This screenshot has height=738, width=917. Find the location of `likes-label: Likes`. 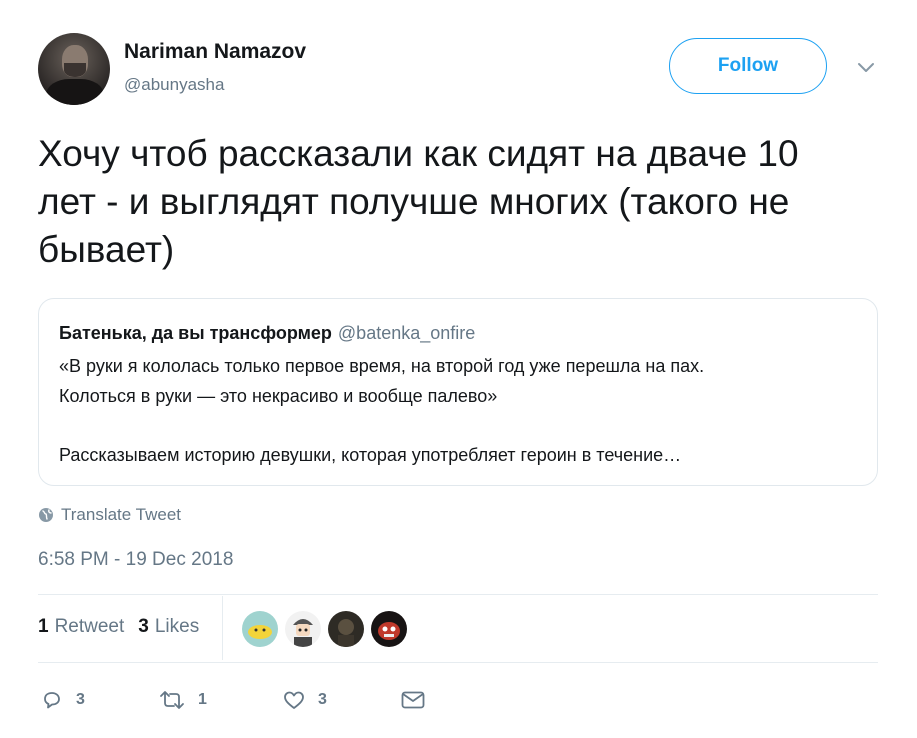

likes-label: Likes is located at coordinates (177, 627).